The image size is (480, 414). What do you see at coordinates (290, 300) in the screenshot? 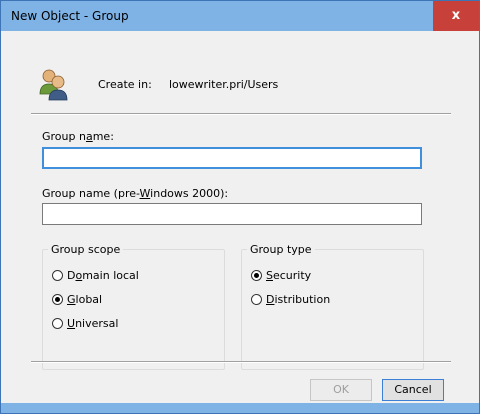
I see `radio-distribution: Distribution` at bounding box center [290, 300].